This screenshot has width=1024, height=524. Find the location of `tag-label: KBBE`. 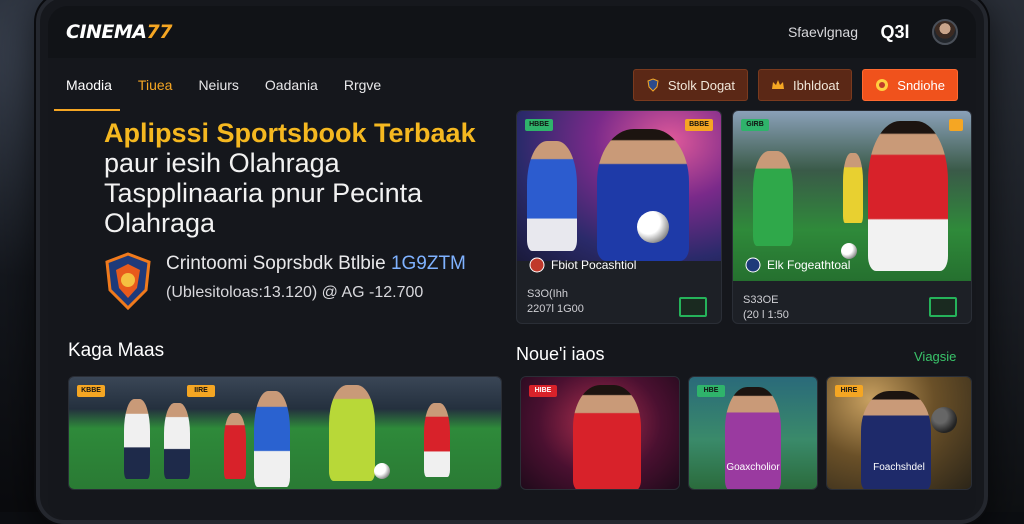

tag-label: KBBE is located at coordinates (91, 391).